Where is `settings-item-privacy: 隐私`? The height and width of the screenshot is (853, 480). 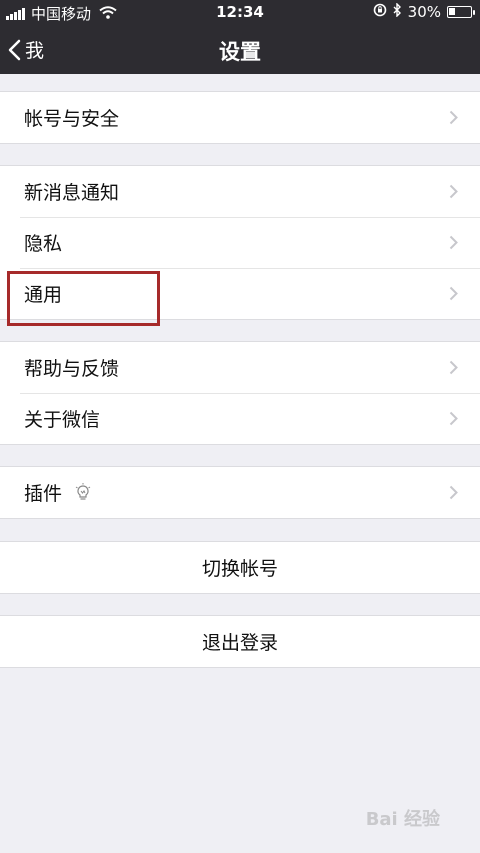
settings-item-privacy: 隐私 is located at coordinates (240, 242).